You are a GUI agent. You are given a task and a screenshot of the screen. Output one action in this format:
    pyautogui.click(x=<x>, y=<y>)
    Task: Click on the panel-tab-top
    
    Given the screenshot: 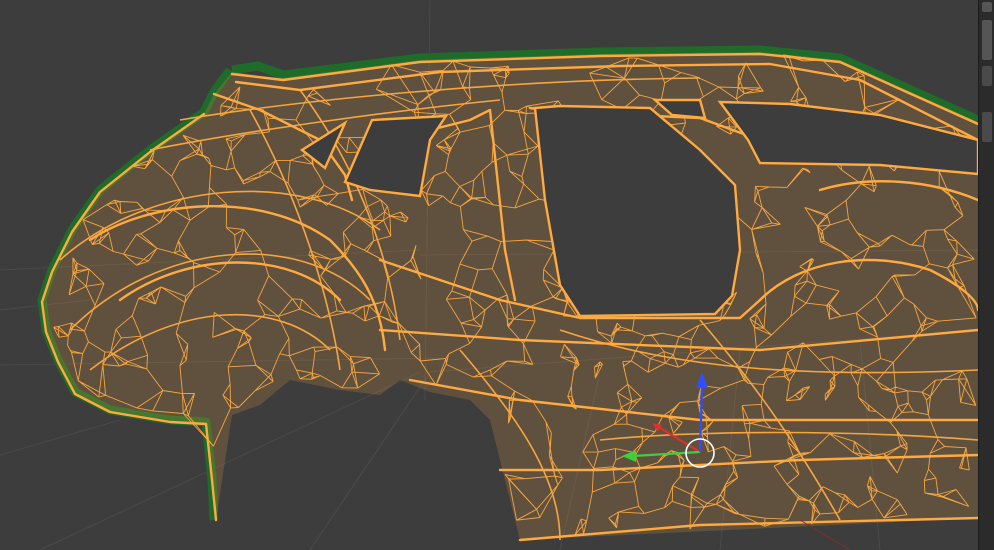 What is the action you would take?
    pyautogui.click(x=987, y=7)
    